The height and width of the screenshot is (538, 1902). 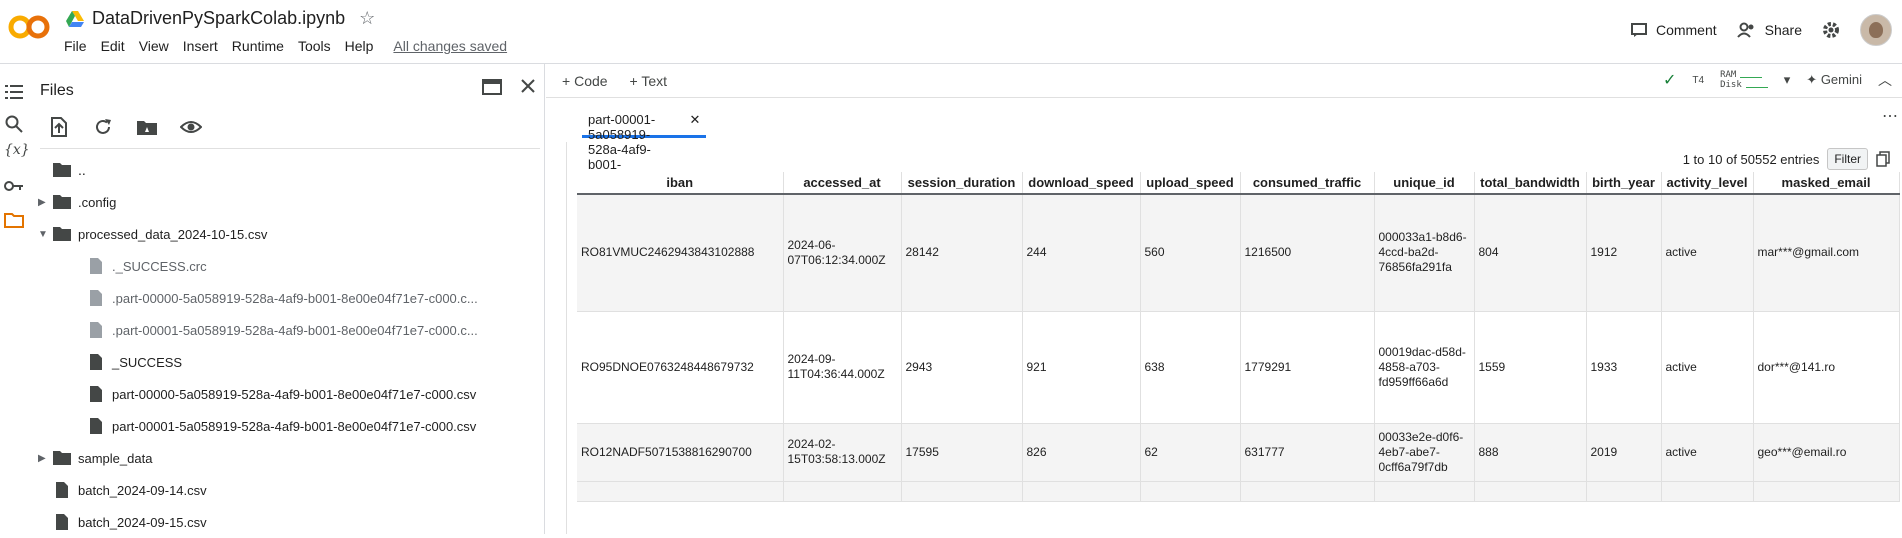 I want to click on file-tree-item: batch_2024-09-14.csv, so click(x=286, y=490).